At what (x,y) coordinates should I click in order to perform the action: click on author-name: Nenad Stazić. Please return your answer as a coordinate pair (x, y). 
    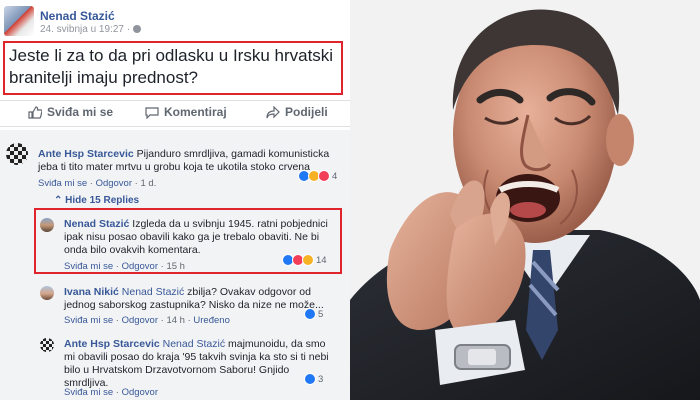
    Looking at the image, I should click on (77, 16).